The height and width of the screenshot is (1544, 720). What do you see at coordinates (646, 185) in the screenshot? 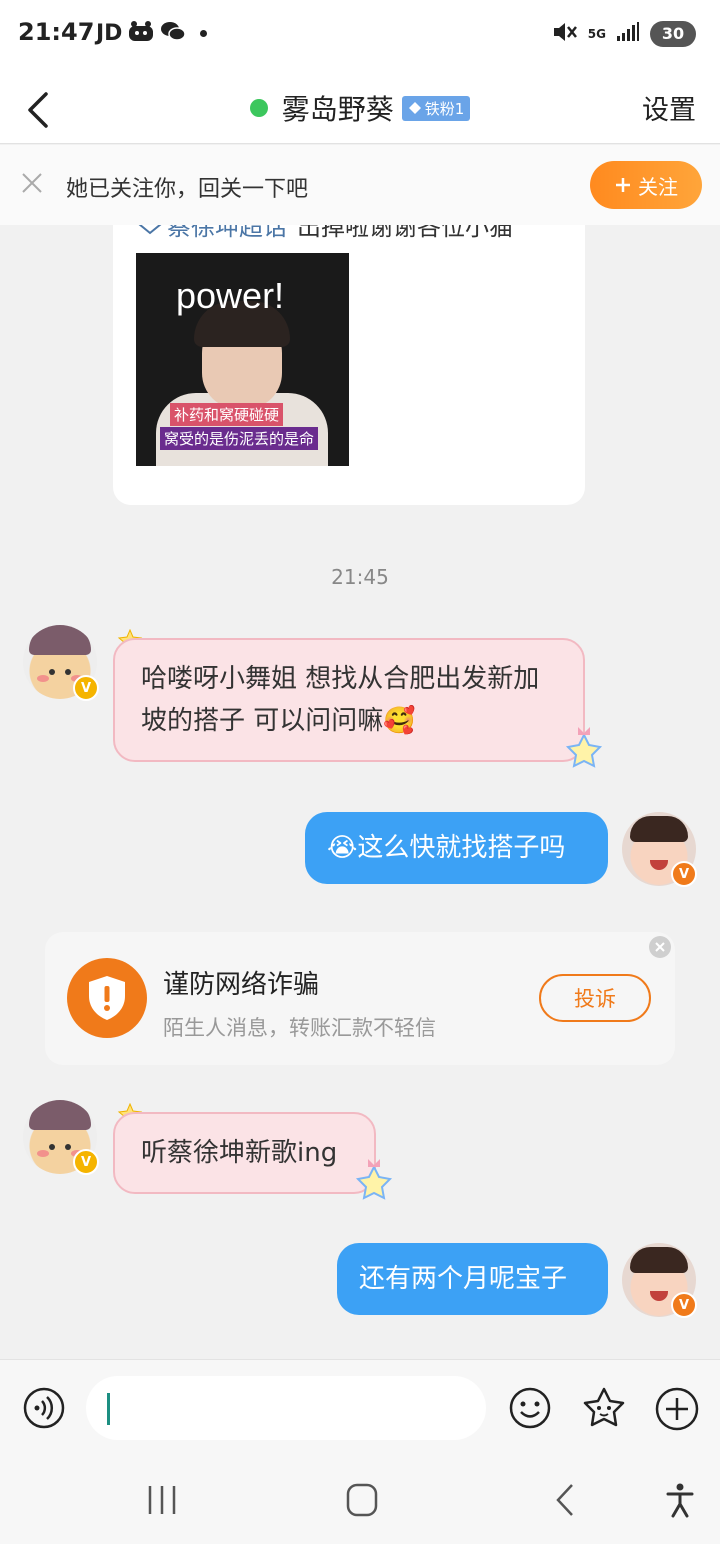
I see `follow-button: 关注` at bounding box center [646, 185].